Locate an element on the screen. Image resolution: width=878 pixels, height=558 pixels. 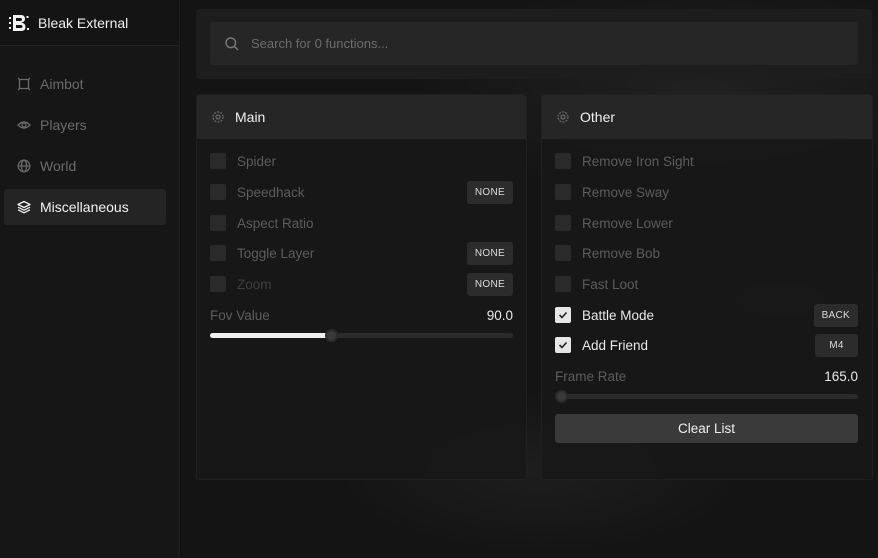
sidebar-item-players: Players is located at coordinates (85, 125).